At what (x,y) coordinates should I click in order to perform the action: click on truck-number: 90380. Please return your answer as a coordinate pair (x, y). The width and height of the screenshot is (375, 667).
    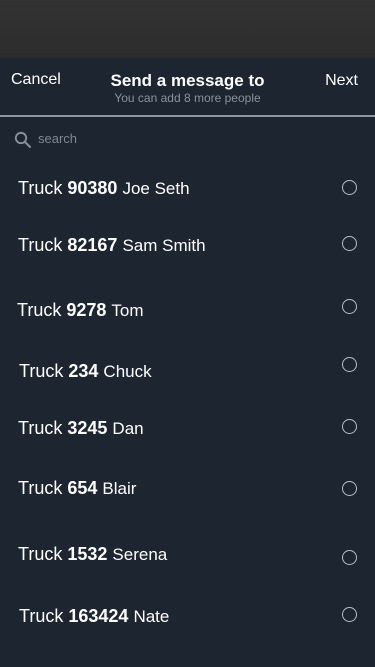
    Looking at the image, I should click on (92, 188).